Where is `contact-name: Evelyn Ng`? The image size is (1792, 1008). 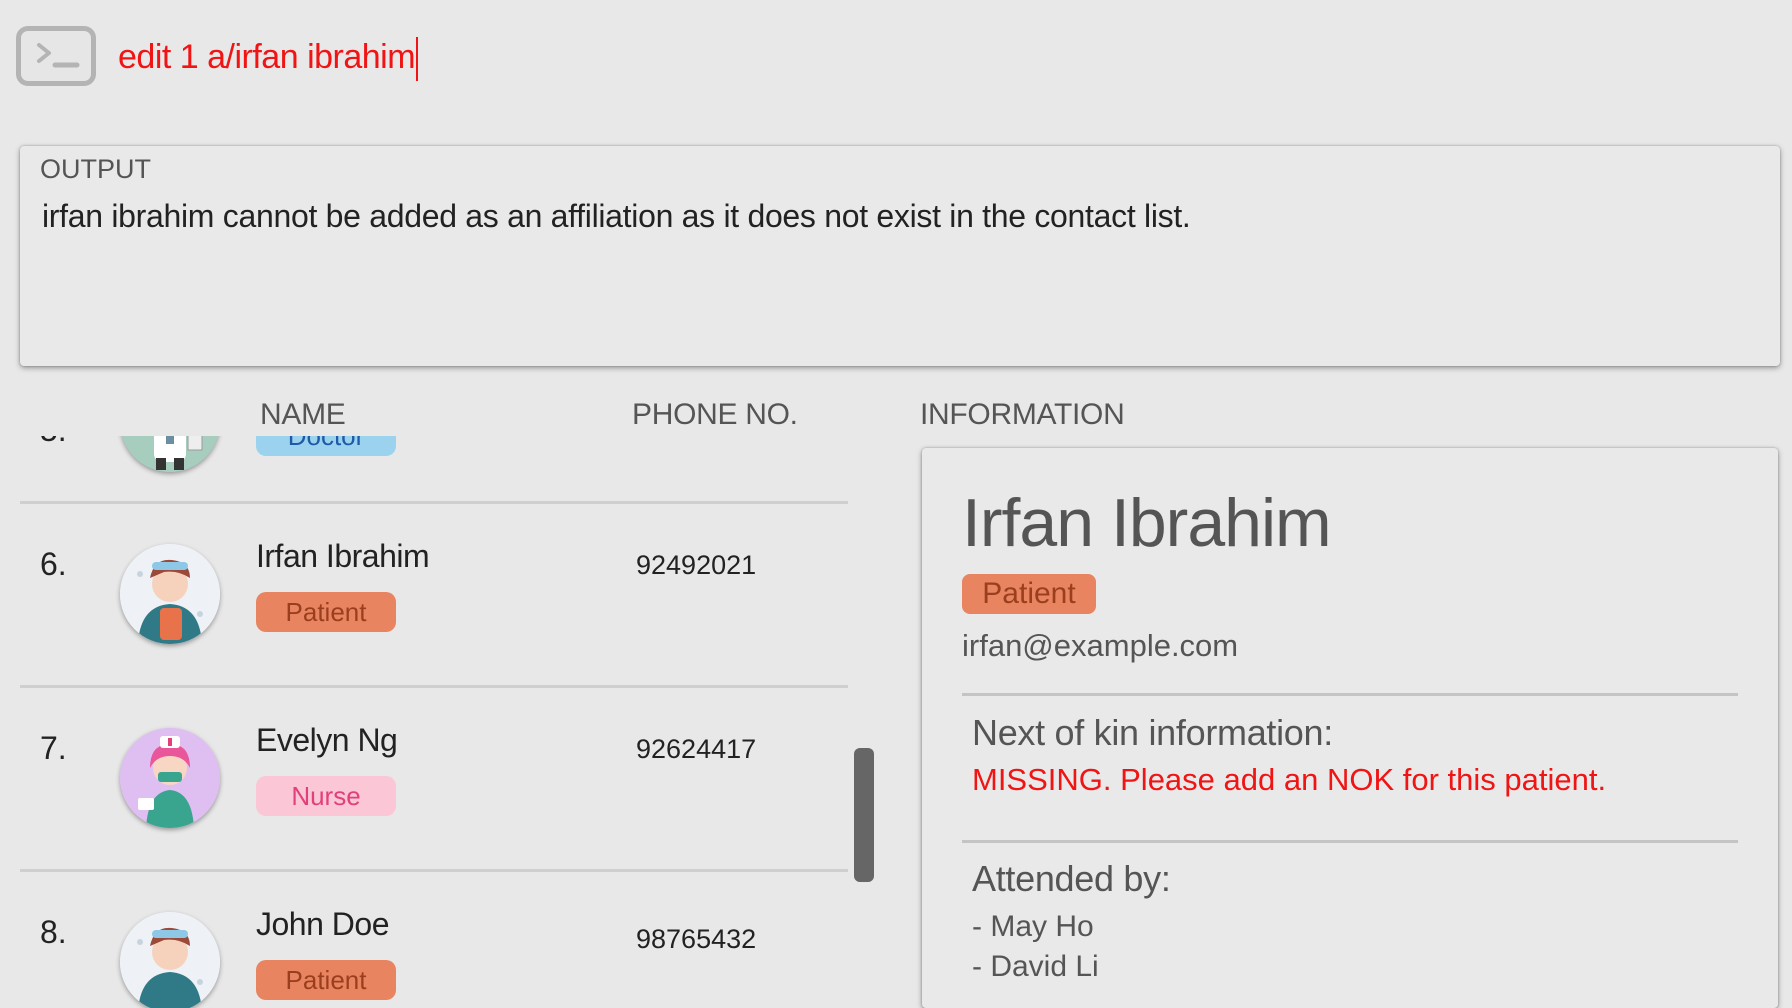 contact-name: Evelyn Ng is located at coordinates (327, 740).